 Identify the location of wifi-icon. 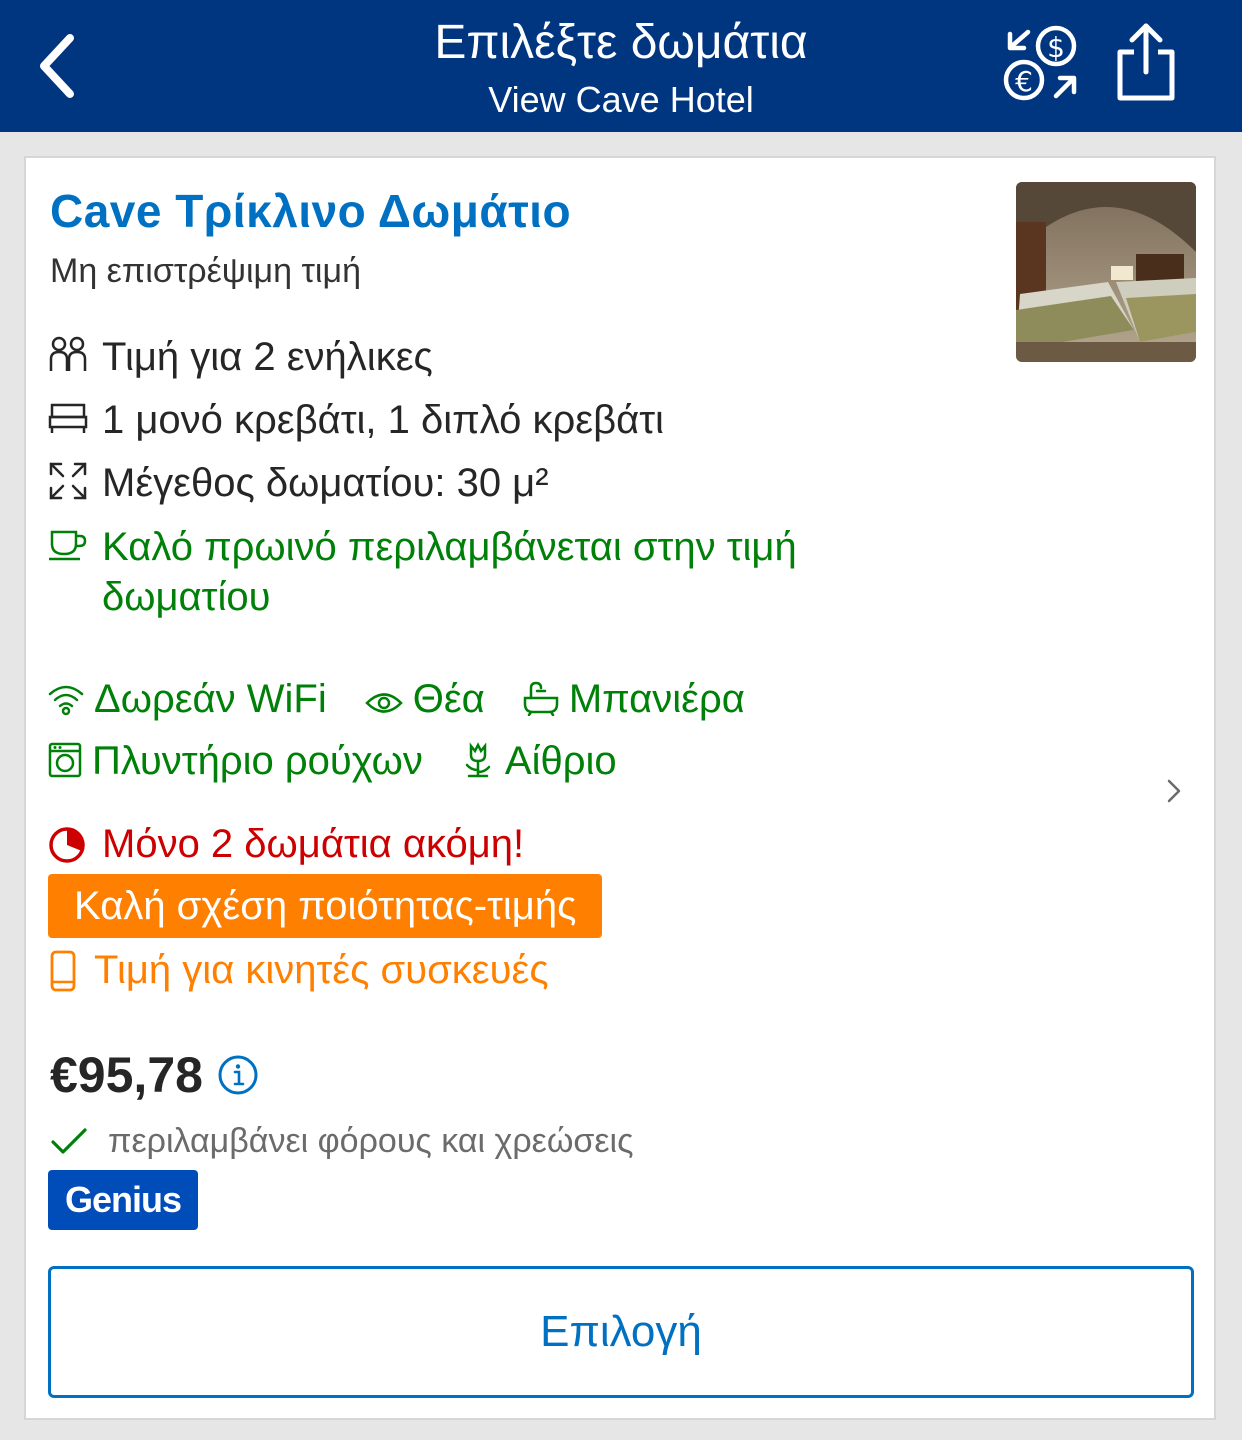
(66, 700).